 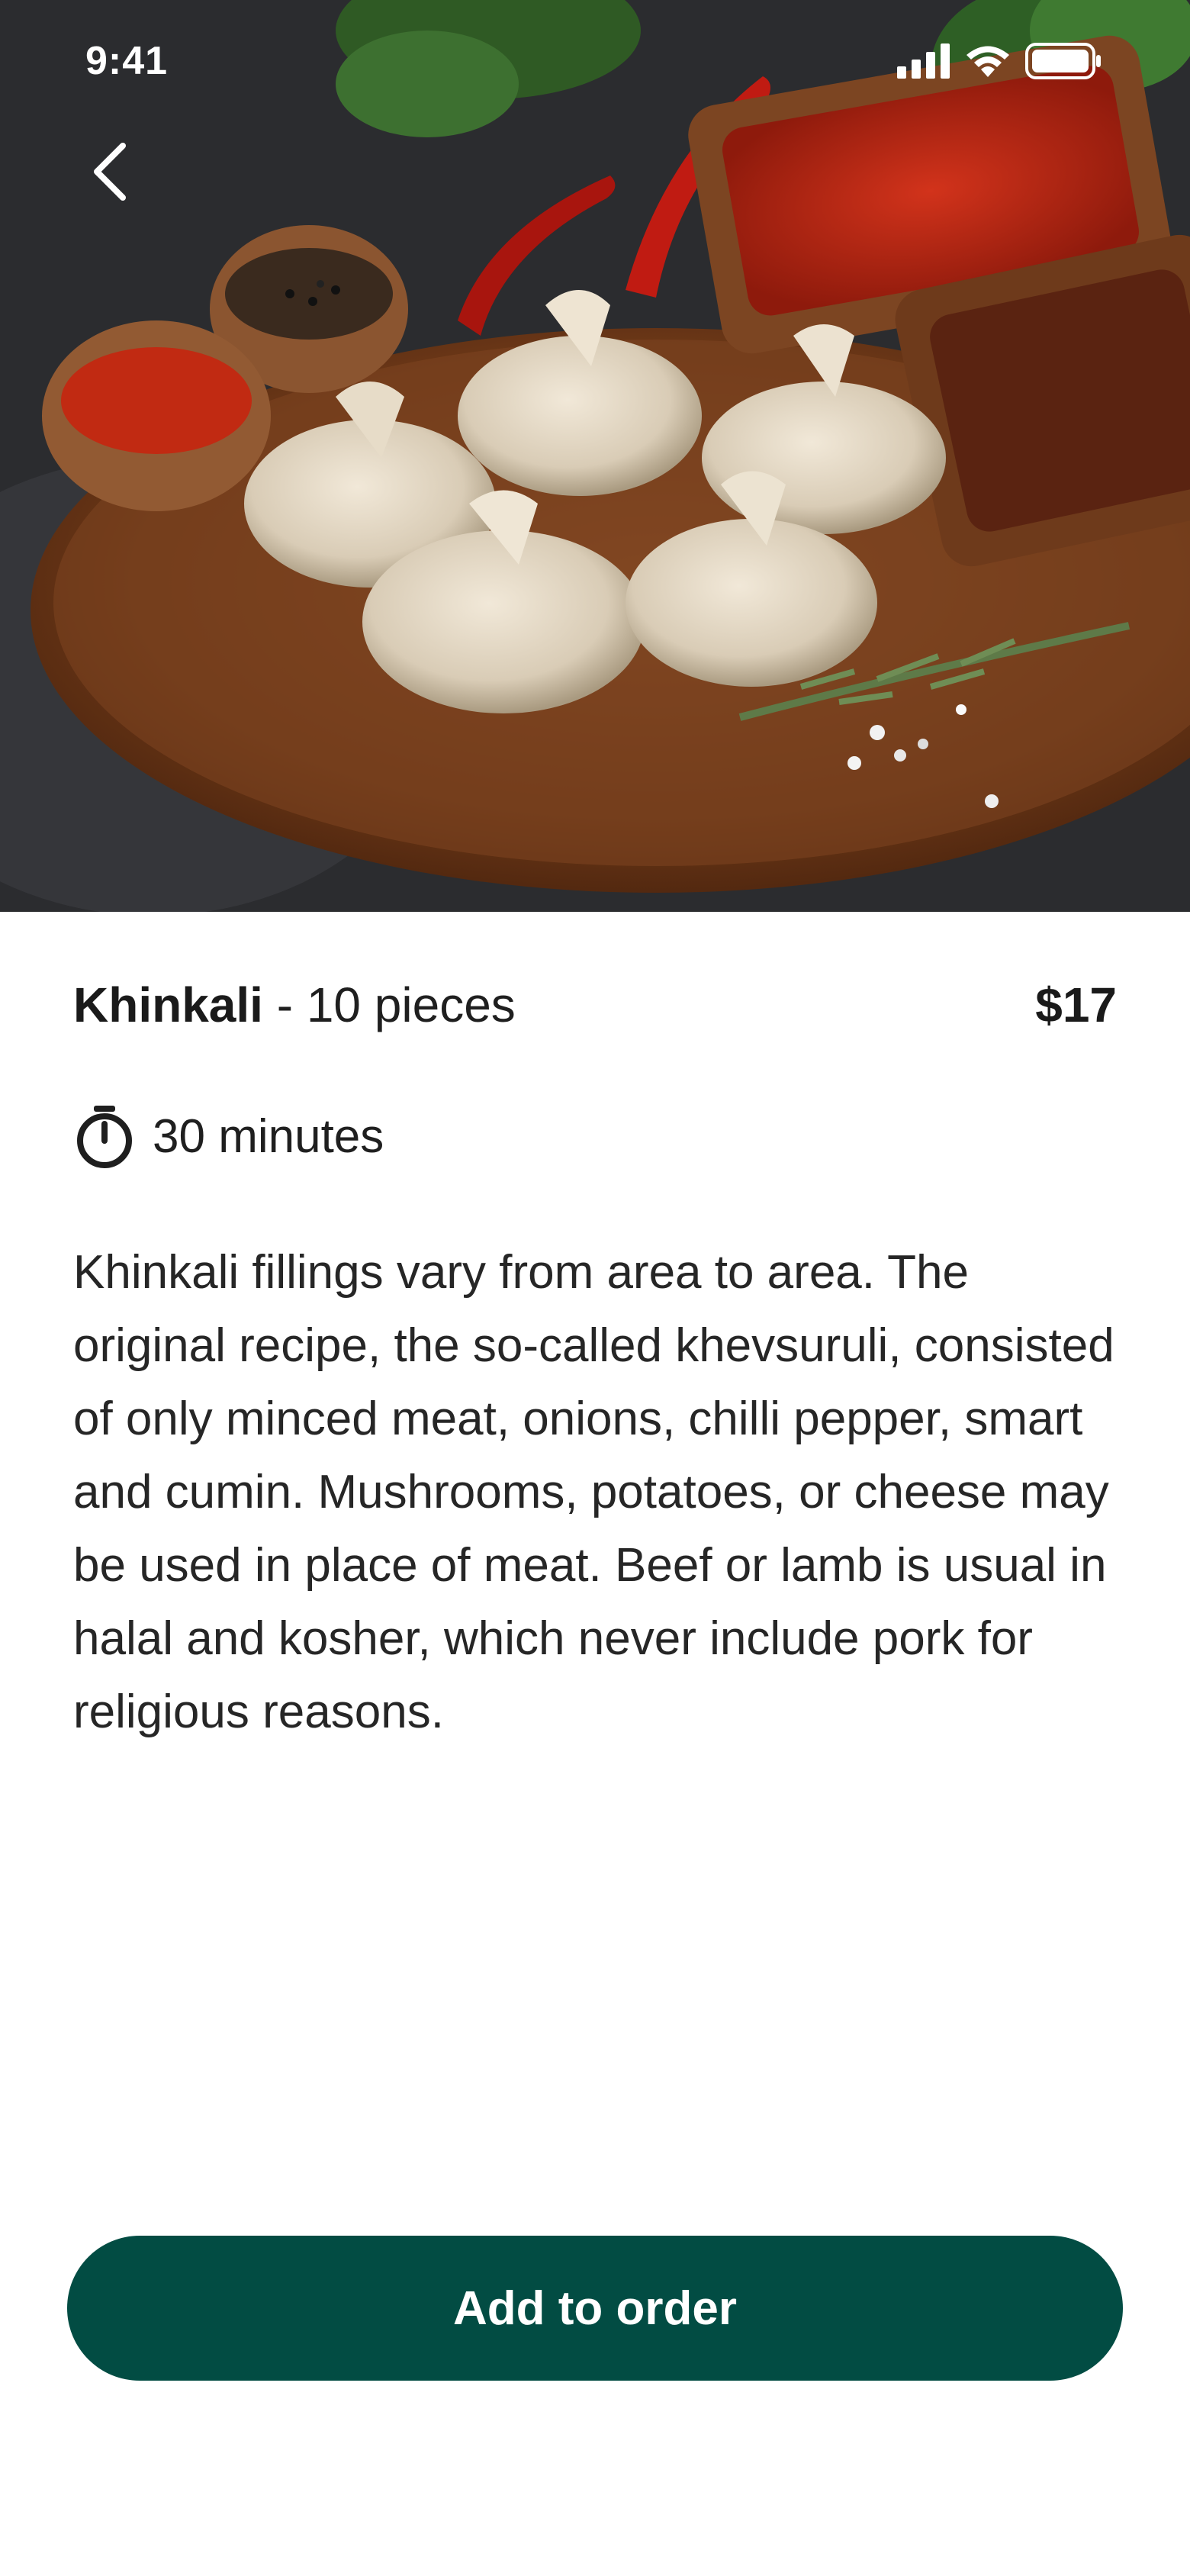 What do you see at coordinates (987, 61) in the screenshot?
I see `wifi-icon` at bounding box center [987, 61].